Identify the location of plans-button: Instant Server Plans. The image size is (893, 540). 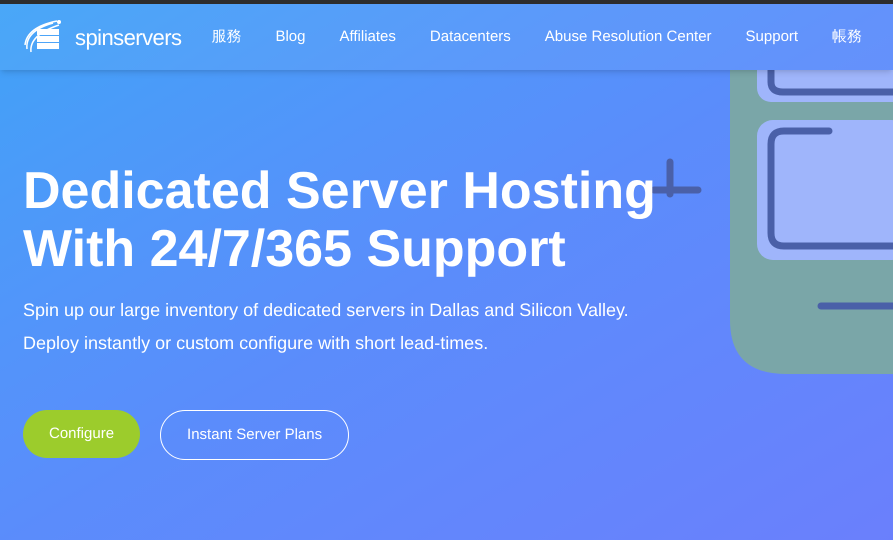
(255, 435).